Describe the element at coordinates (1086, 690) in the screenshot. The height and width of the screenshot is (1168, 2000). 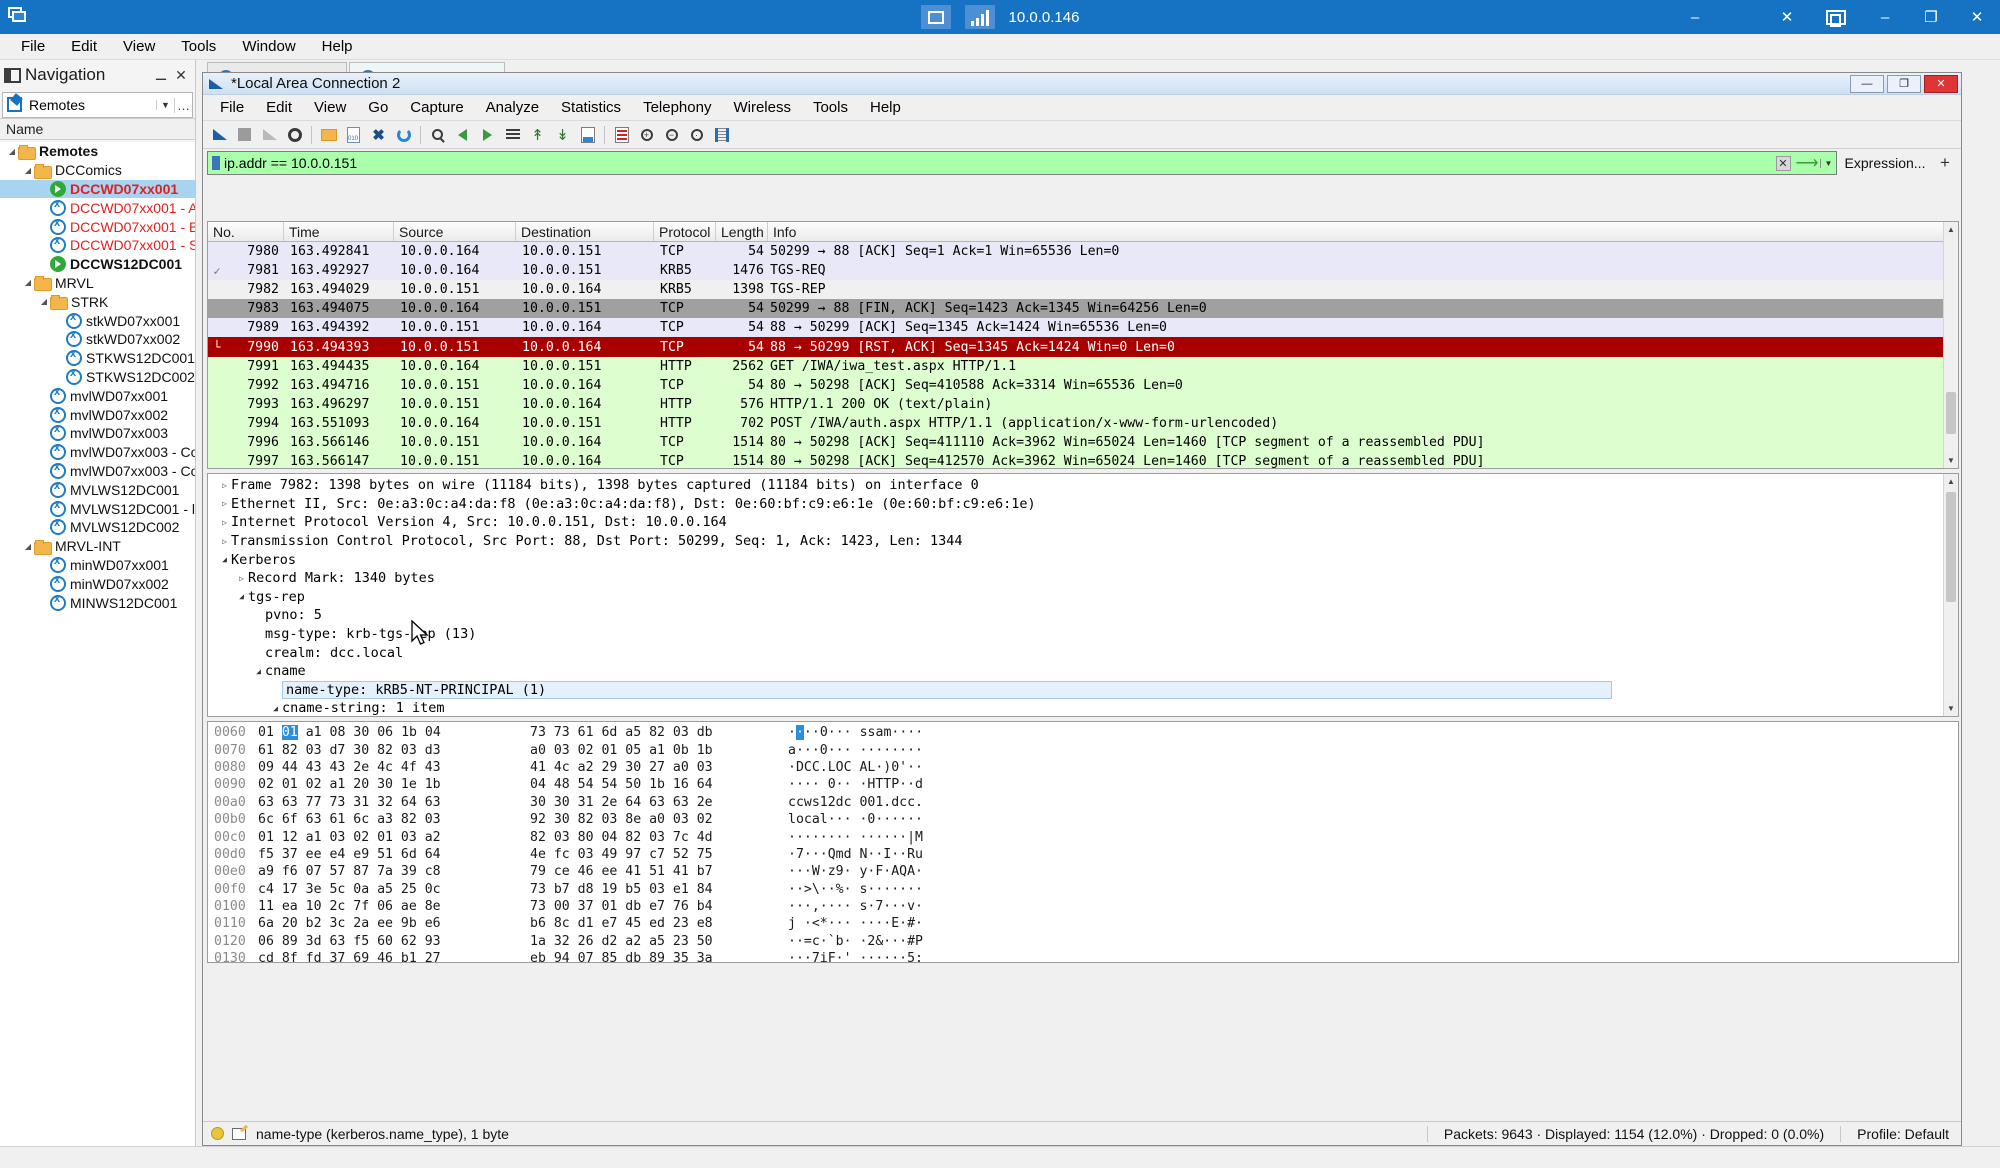
I see `detail-tree-row: name-type: kRB5-NT-PRINCIPAL (1)` at that location.